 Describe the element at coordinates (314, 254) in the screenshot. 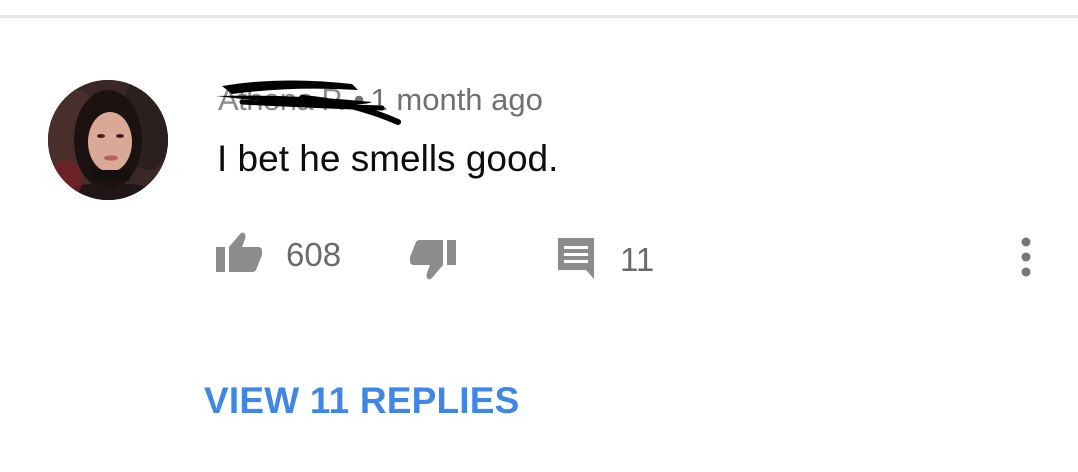

I see `like-count: 608` at that location.